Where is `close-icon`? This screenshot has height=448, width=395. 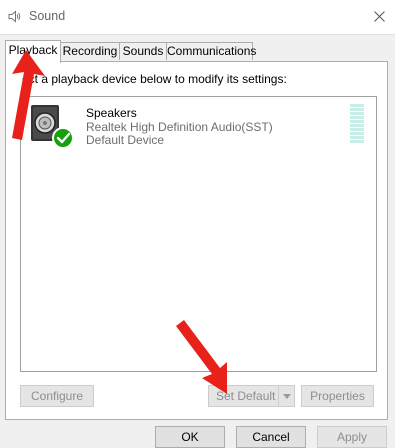 close-icon is located at coordinates (379, 16).